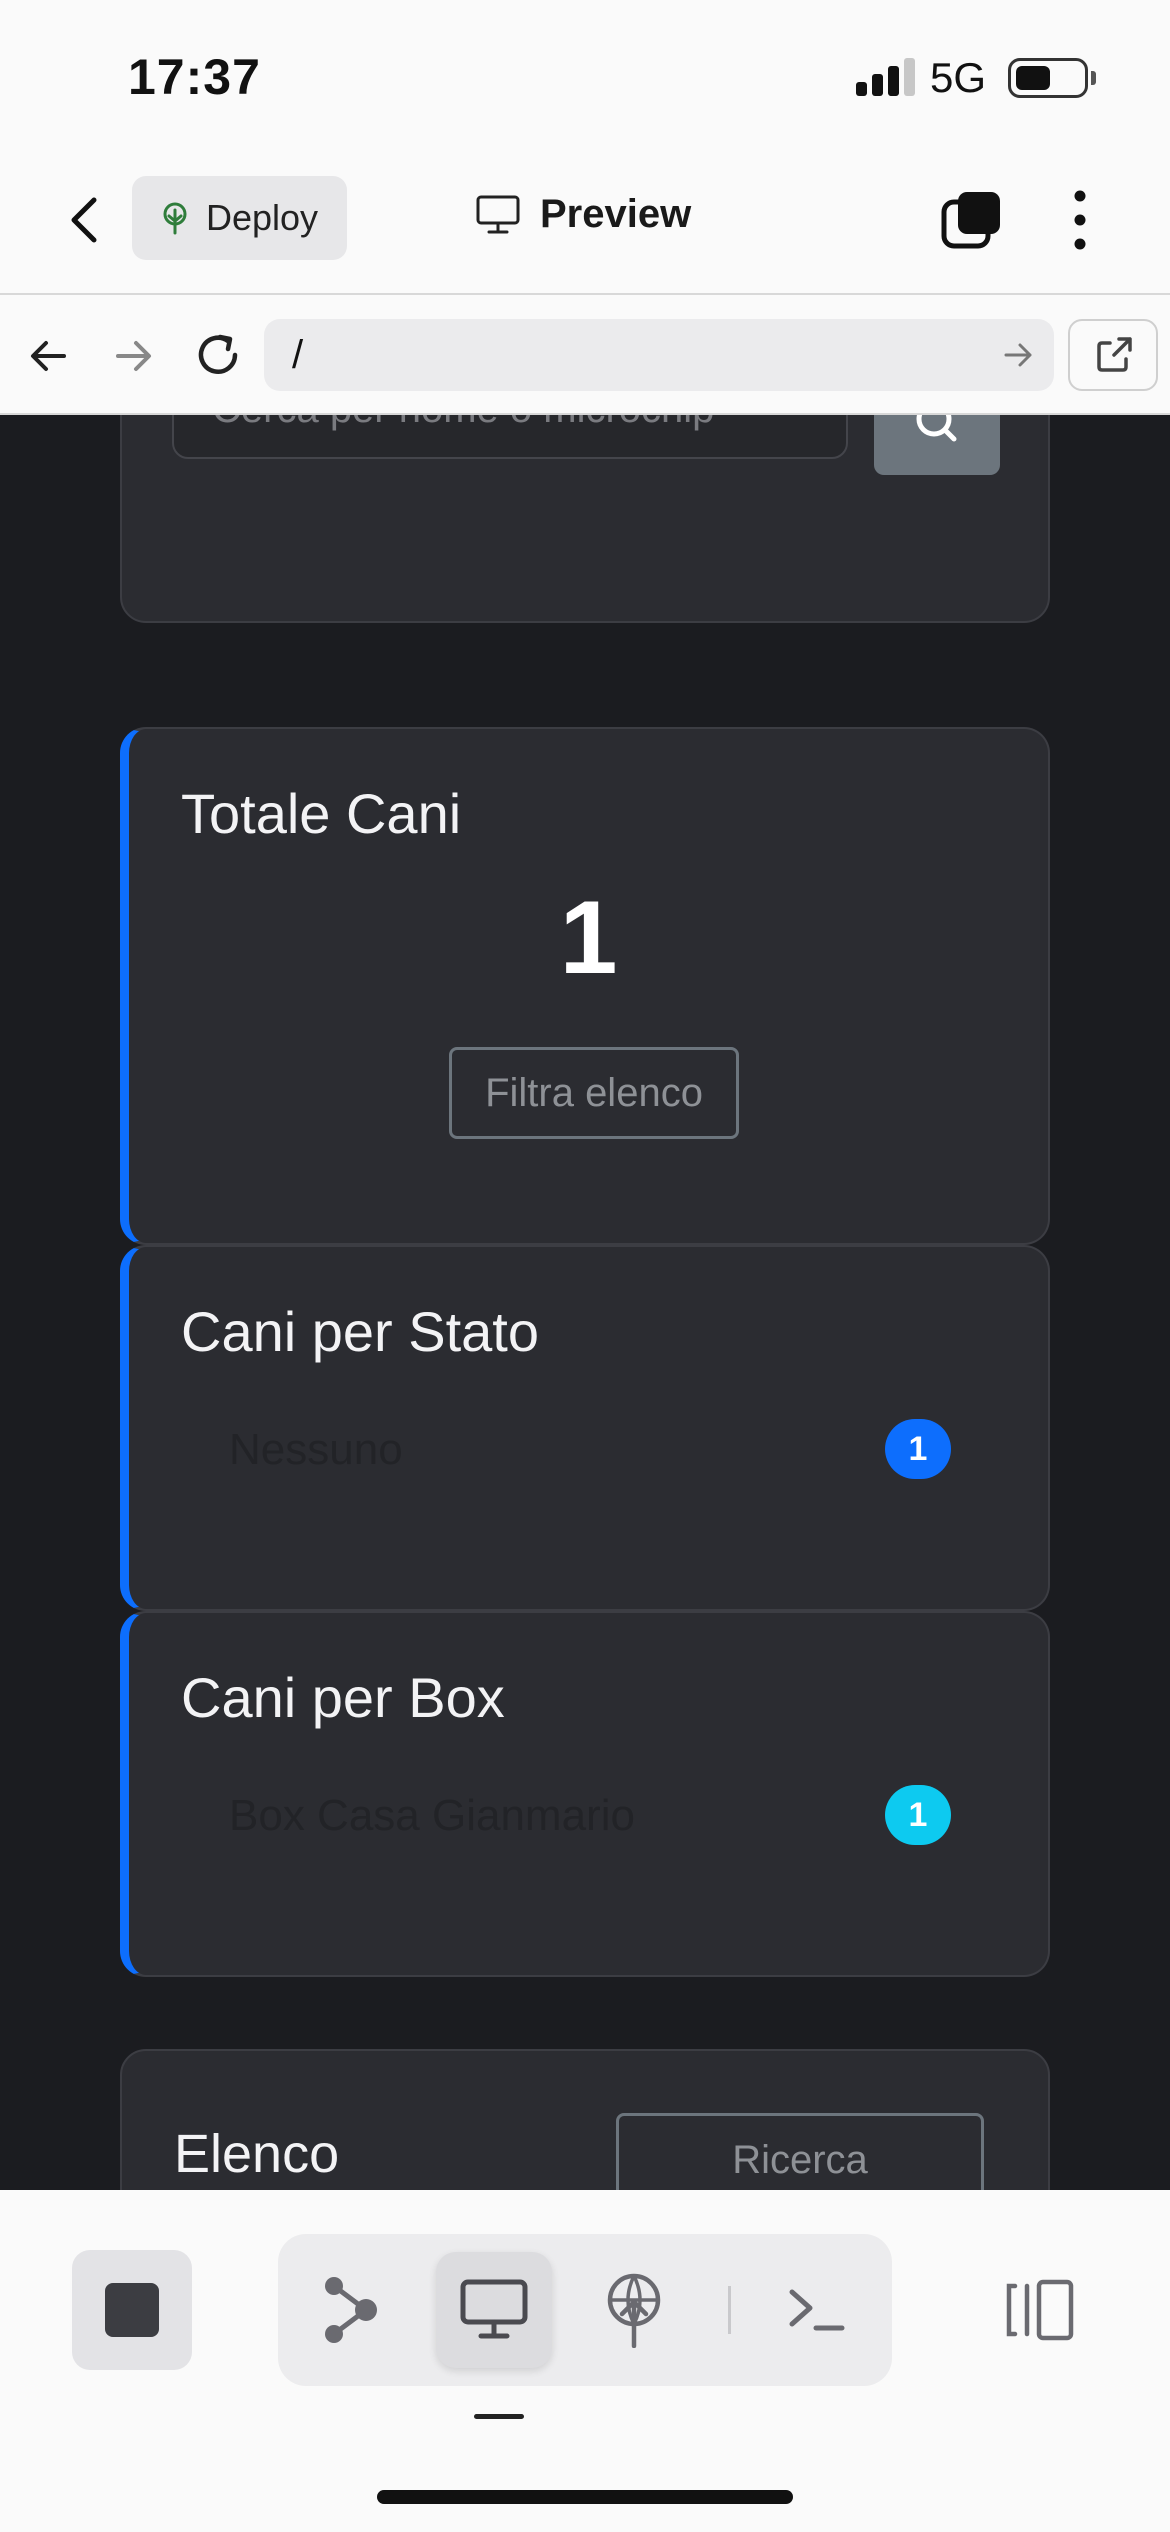  I want to click on terminal-icon, so click(817, 2310).